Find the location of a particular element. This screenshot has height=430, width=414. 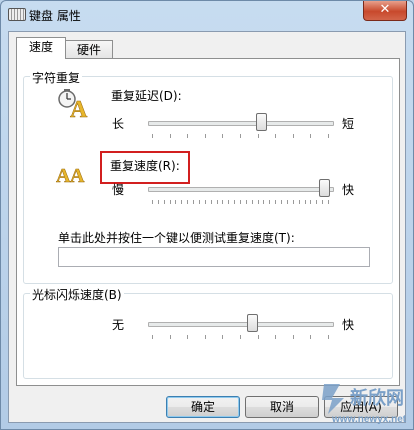

test-field-label: 单击此处并按住一个键以便测试重复速度(T): is located at coordinates (176, 238).